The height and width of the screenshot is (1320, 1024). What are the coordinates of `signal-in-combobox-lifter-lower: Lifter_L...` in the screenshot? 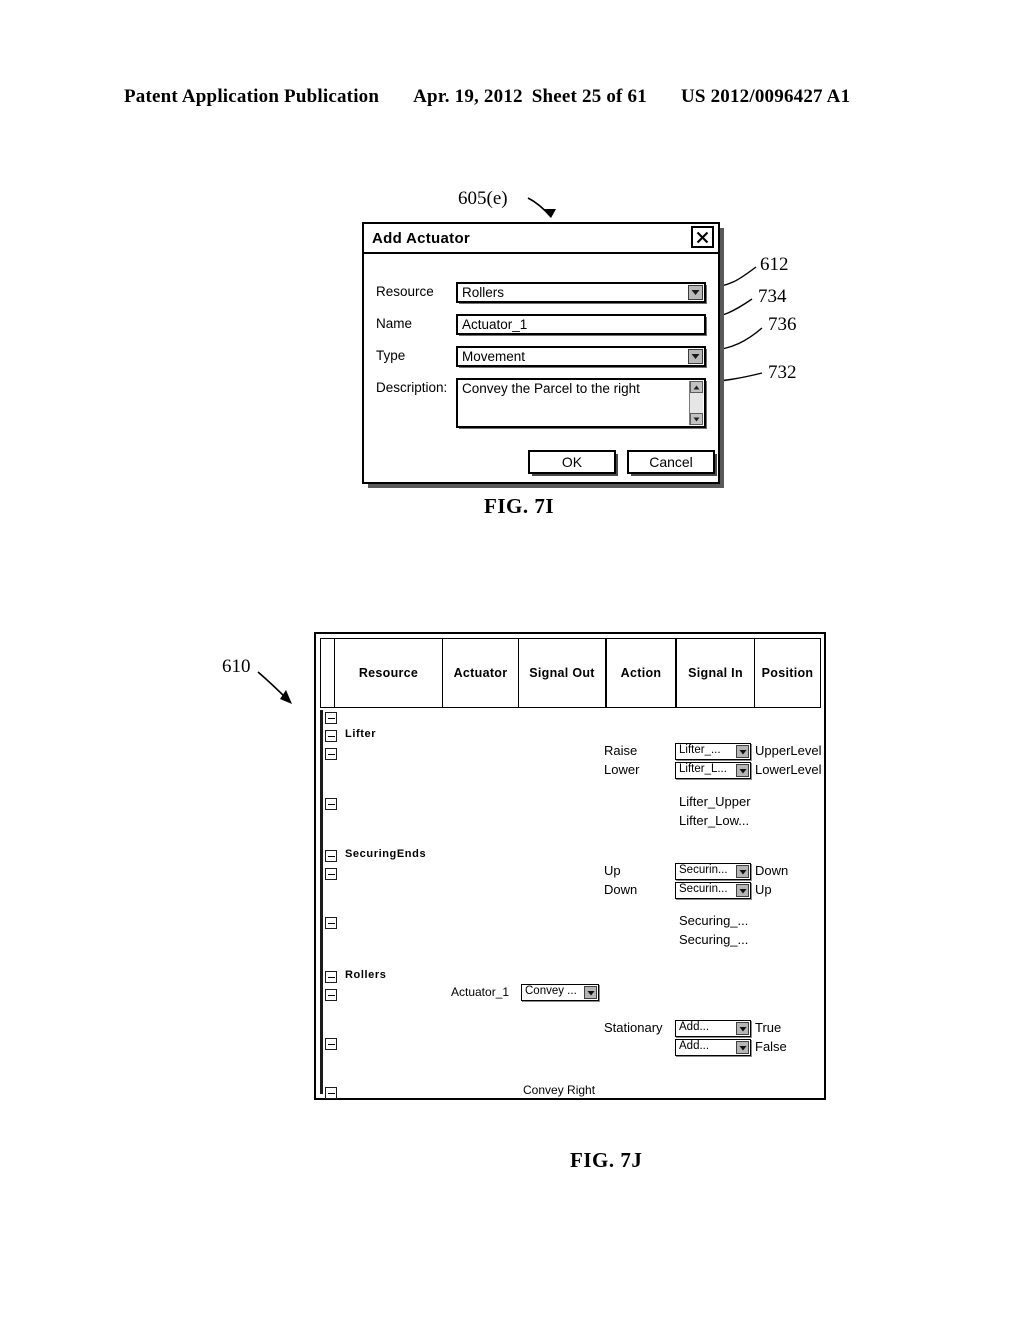 It's located at (713, 770).